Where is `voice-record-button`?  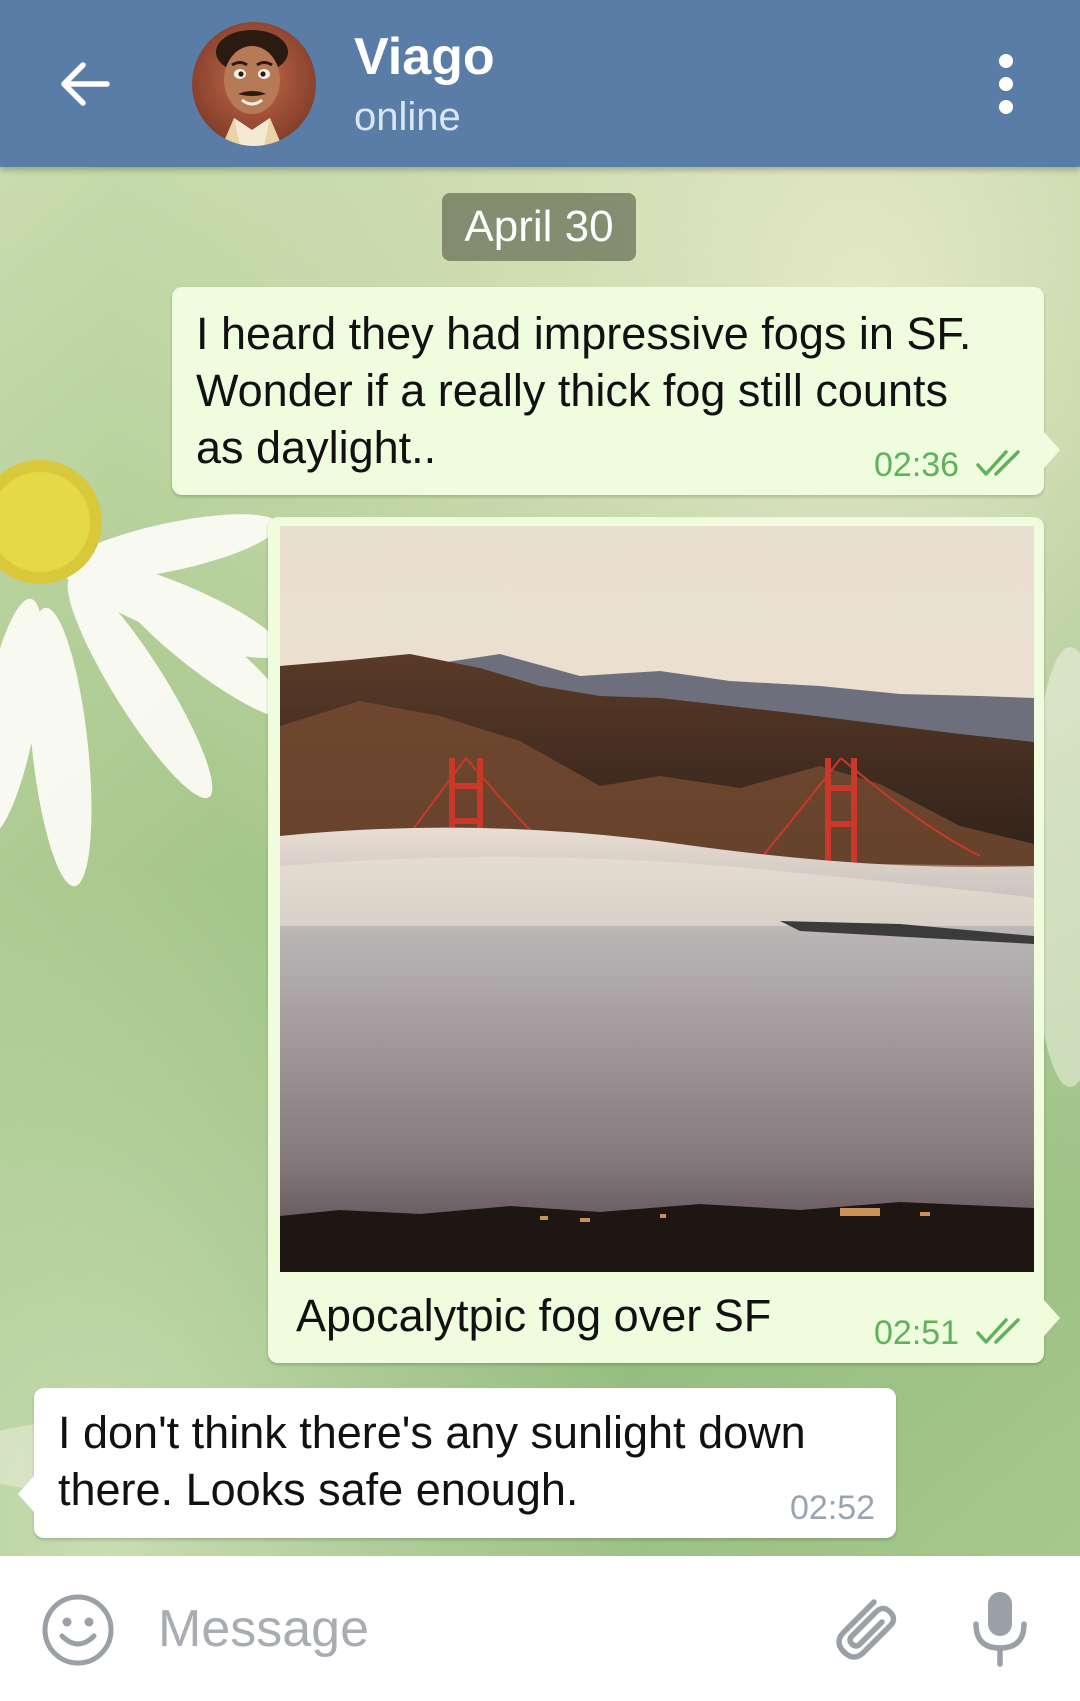 voice-record-button is located at coordinates (1000, 1628).